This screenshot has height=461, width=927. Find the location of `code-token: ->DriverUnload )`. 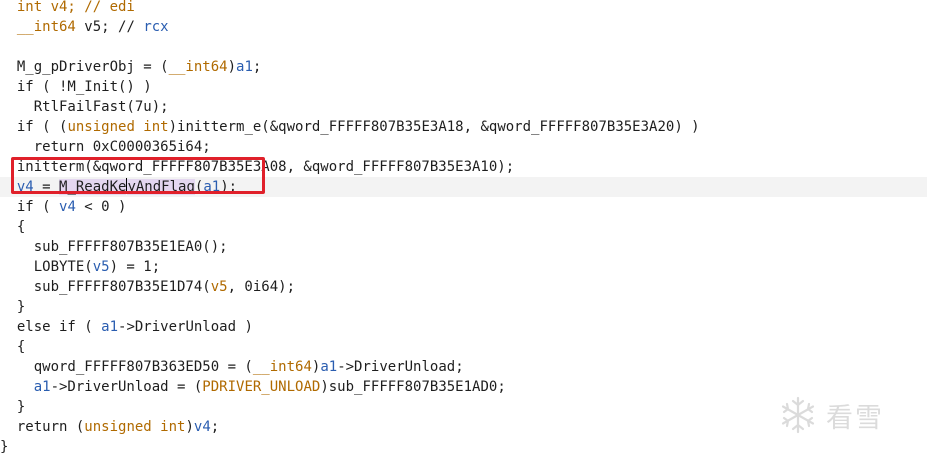

code-token: ->DriverUnload ) is located at coordinates (185, 327).